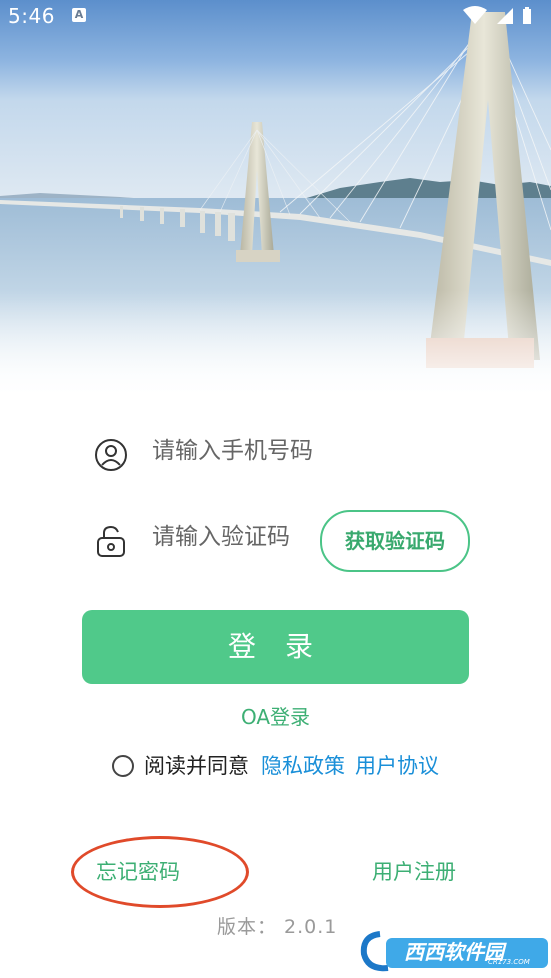 The width and height of the screenshot is (551, 978). I want to click on register-link: 用户注册, so click(414, 871).